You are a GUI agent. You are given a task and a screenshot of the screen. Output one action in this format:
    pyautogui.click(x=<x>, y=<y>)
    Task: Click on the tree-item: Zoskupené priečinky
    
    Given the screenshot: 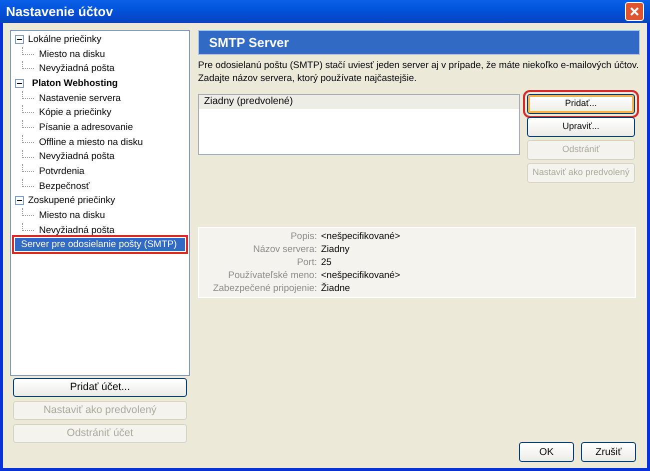 What is the action you would take?
    pyautogui.click(x=72, y=201)
    